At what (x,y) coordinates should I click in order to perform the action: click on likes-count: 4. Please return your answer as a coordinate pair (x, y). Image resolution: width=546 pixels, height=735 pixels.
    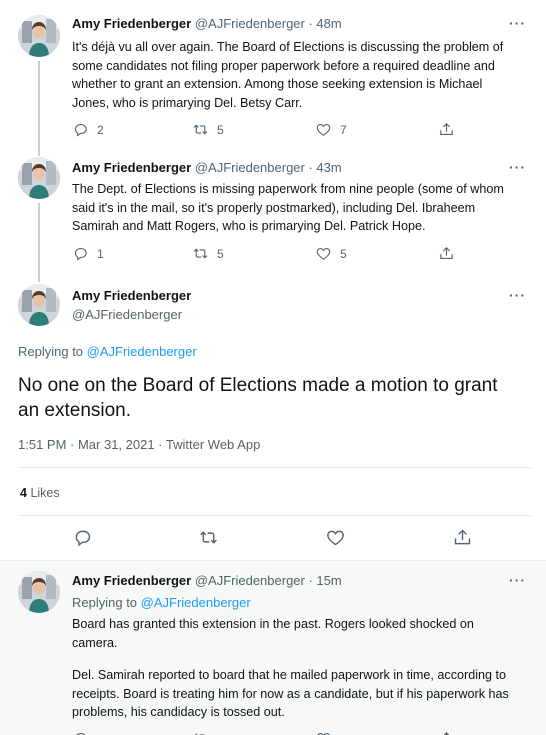
    Looking at the image, I should click on (23, 493).